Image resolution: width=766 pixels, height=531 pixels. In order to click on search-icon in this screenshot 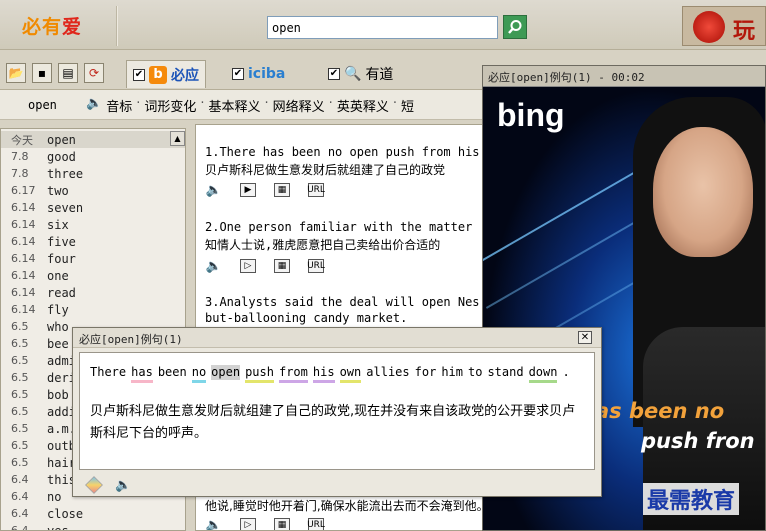, I will do `click(515, 27)`.